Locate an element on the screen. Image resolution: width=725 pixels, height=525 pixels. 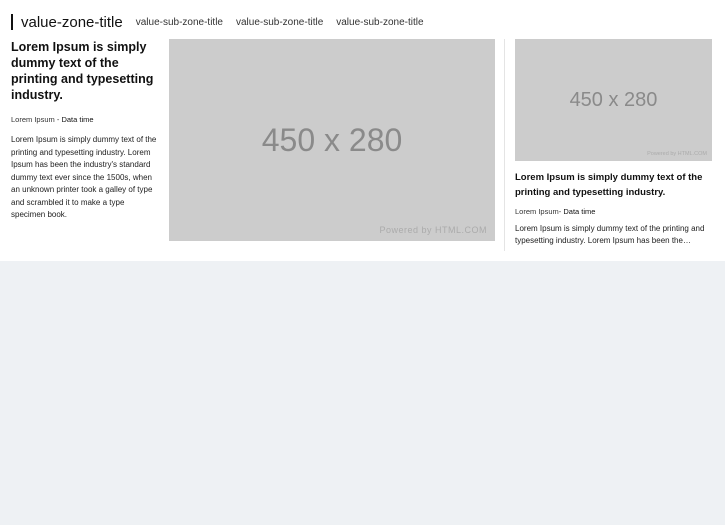
lead-article-meta: Lorem Ipsum - Data time is located at coordinates (84, 119).